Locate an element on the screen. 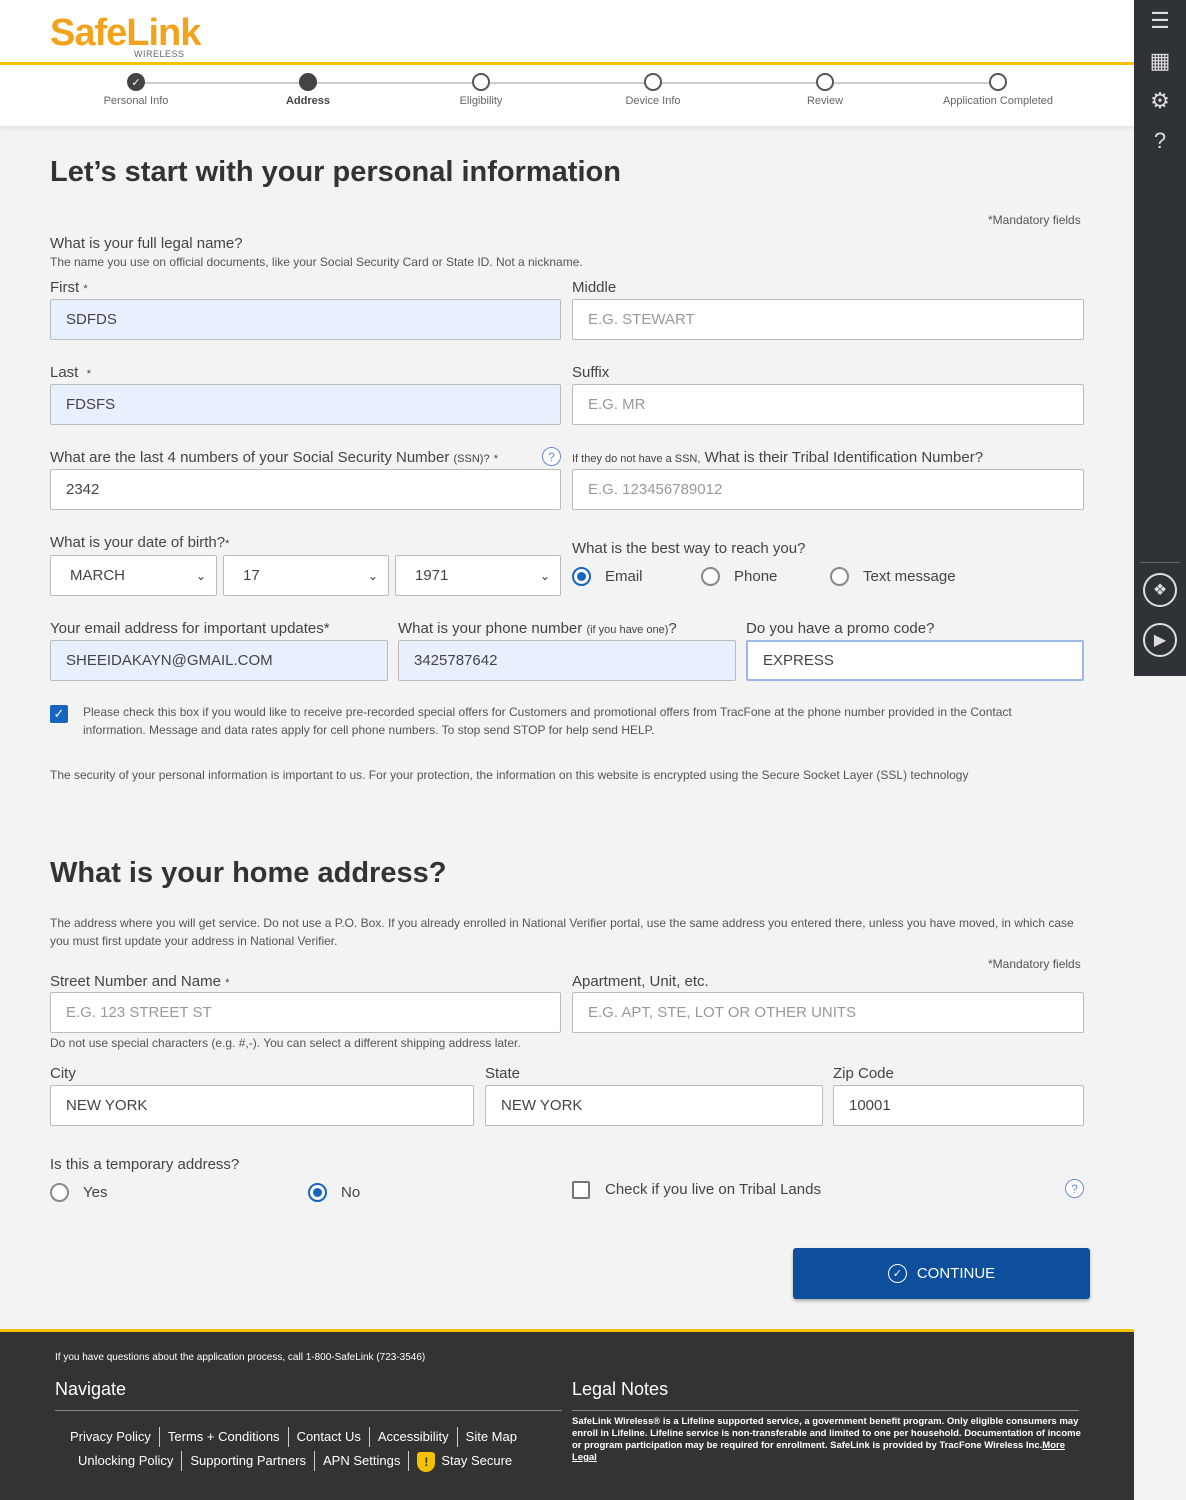 Image resolution: width=1186 pixels, height=1500 pixels. promo-label: Do you have a promo code? is located at coordinates (840, 628).